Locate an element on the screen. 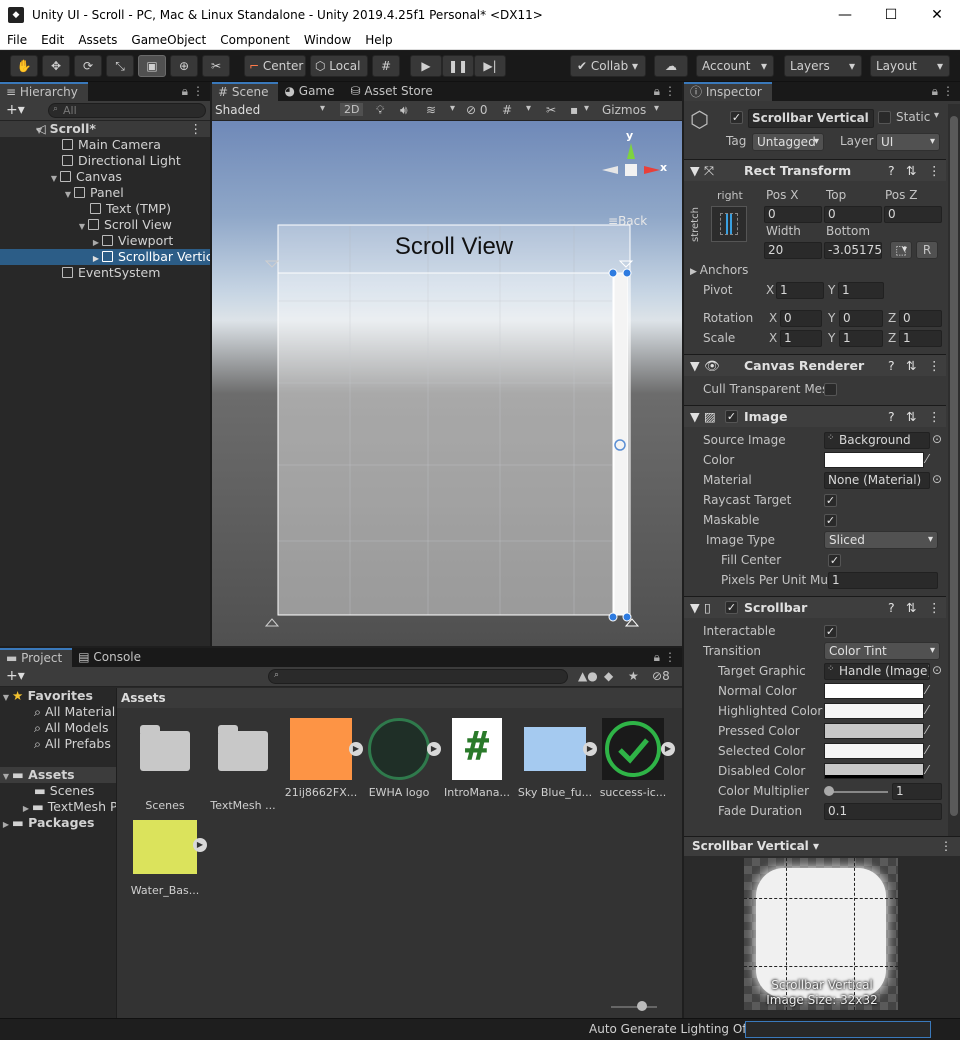  maximize-button: ☐ is located at coordinates (891, 15).